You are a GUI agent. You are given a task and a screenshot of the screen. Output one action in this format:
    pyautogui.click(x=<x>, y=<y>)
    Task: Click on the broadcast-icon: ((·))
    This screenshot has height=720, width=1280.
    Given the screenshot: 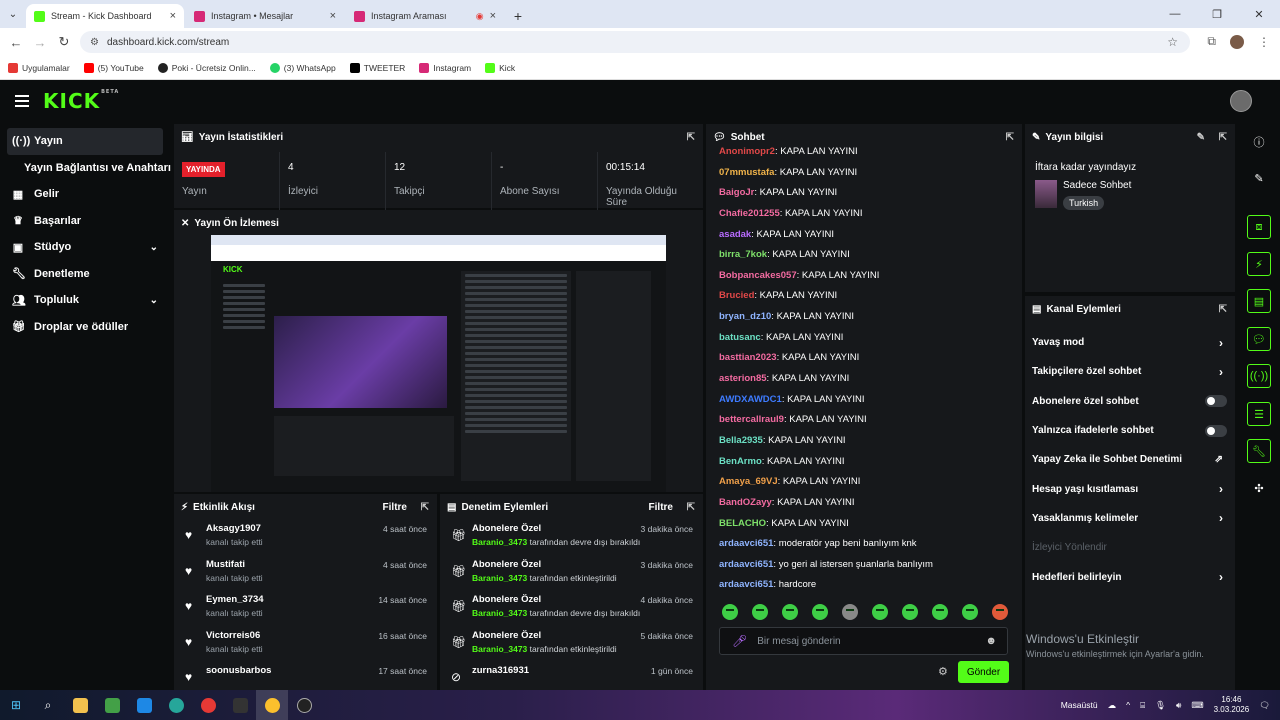 What is the action you would take?
    pyautogui.click(x=1259, y=376)
    